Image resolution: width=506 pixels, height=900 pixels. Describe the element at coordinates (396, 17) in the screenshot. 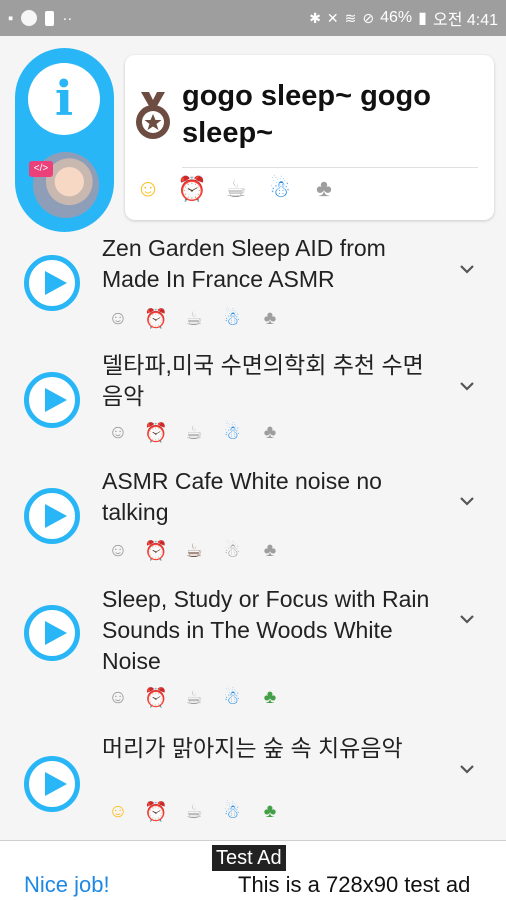

I see `battery-text: 46%` at that location.